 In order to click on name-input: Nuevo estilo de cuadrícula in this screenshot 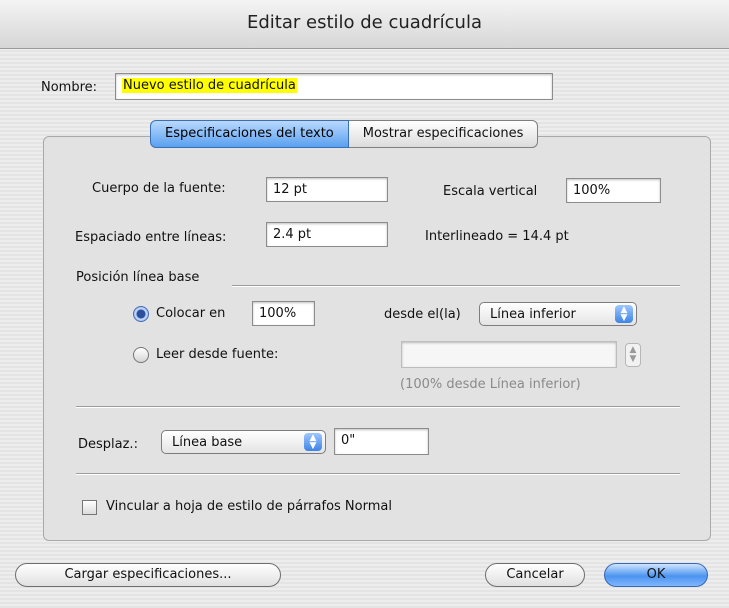, I will do `click(334, 86)`.